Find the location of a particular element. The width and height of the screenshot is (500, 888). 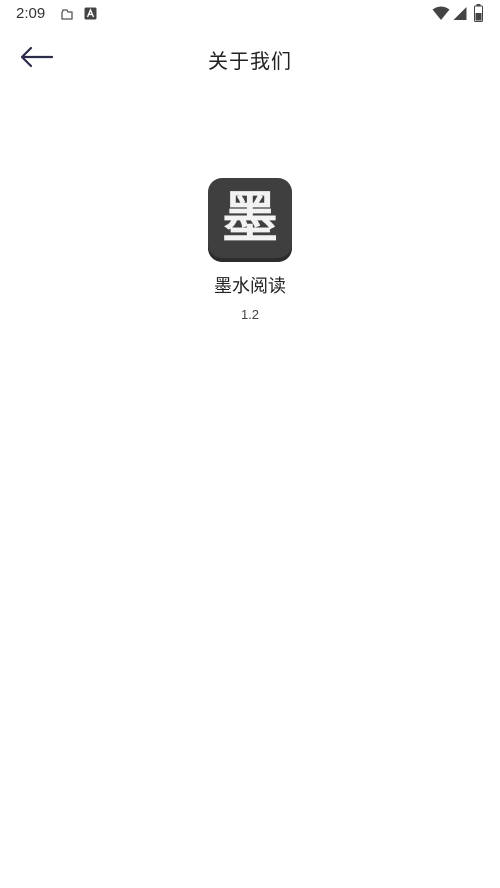

app-version: 1.2 is located at coordinates (250, 314).